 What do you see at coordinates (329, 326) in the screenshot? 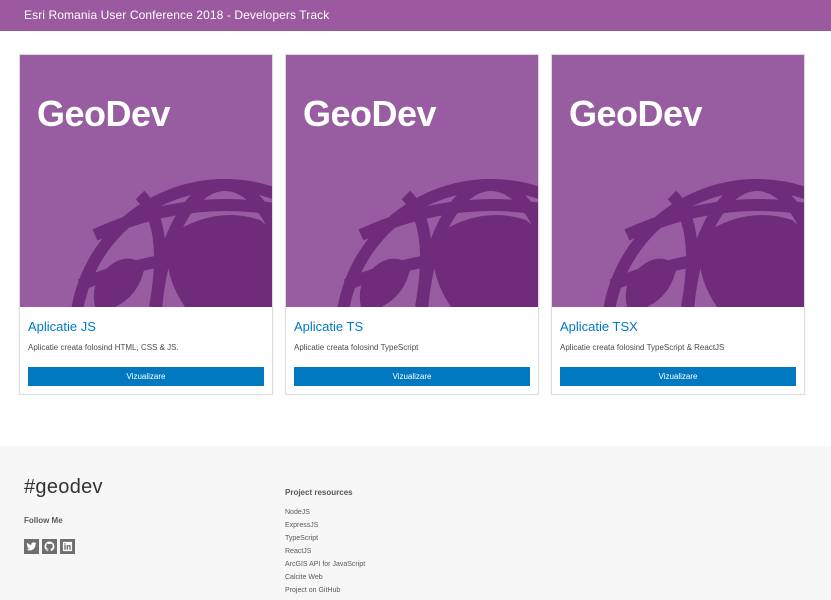
I see `card-title: Aplicatie TS` at bounding box center [329, 326].